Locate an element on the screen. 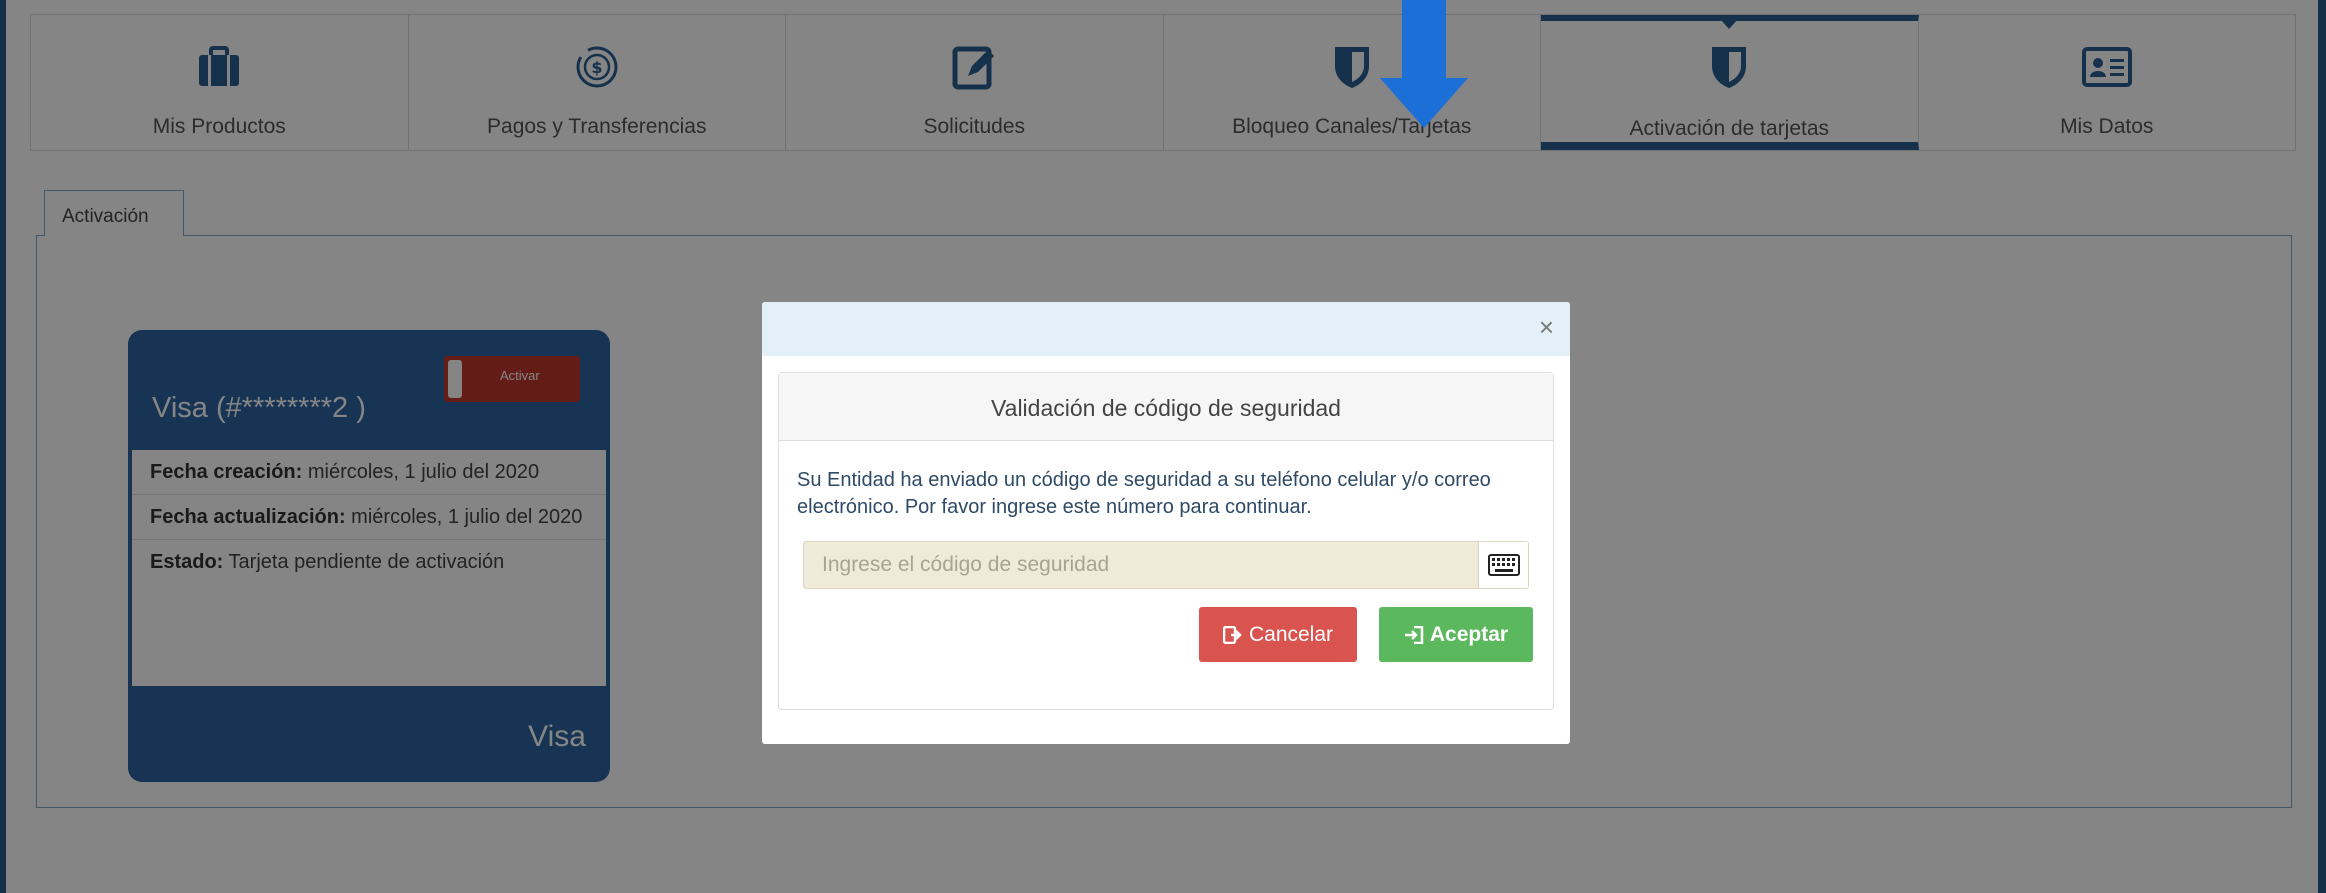 The width and height of the screenshot is (2326, 893). close-icon: × is located at coordinates (1546, 327).